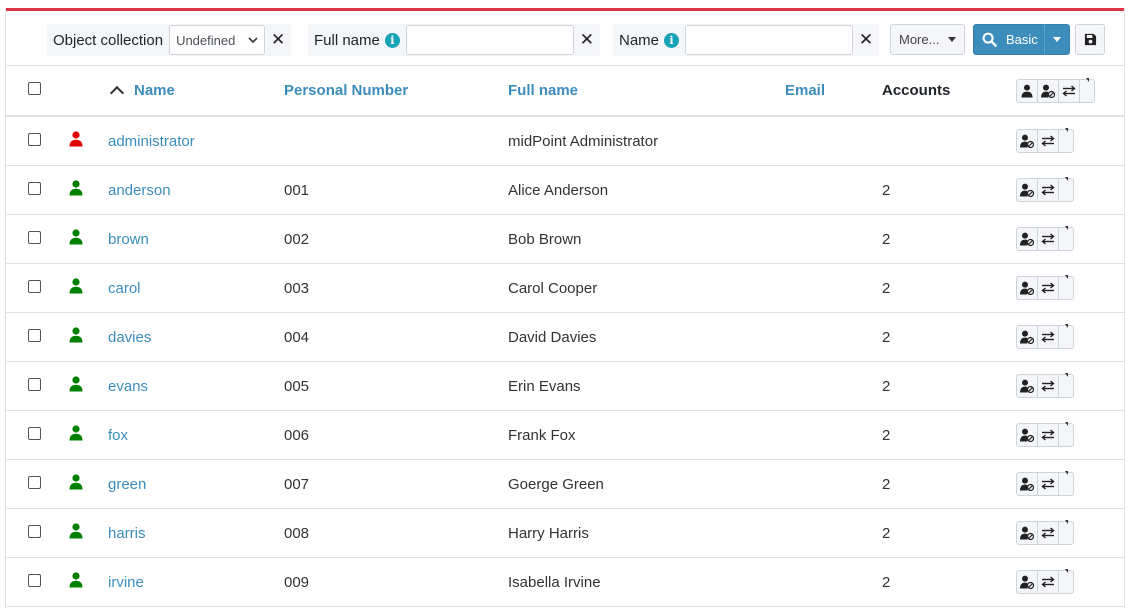 This screenshot has width=1132, height=608. Describe the element at coordinates (196, 582) in the screenshot. I see `row-name-link: irvine` at that location.